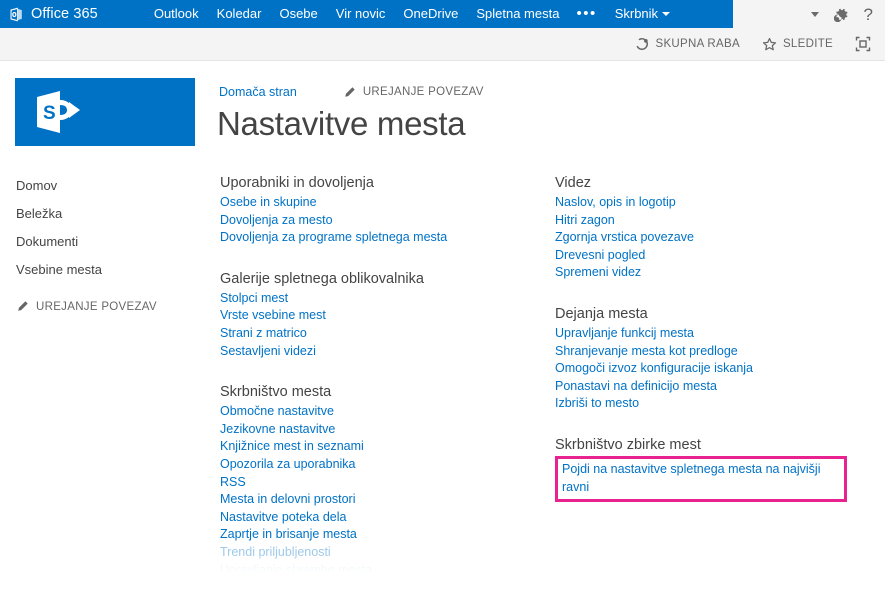 This screenshot has width=885, height=601. What do you see at coordinates (297, 183) in the screenshot?
I see `settings-group-heading: Uporabniki in dovoljenja` at bounding box center [297, 183].